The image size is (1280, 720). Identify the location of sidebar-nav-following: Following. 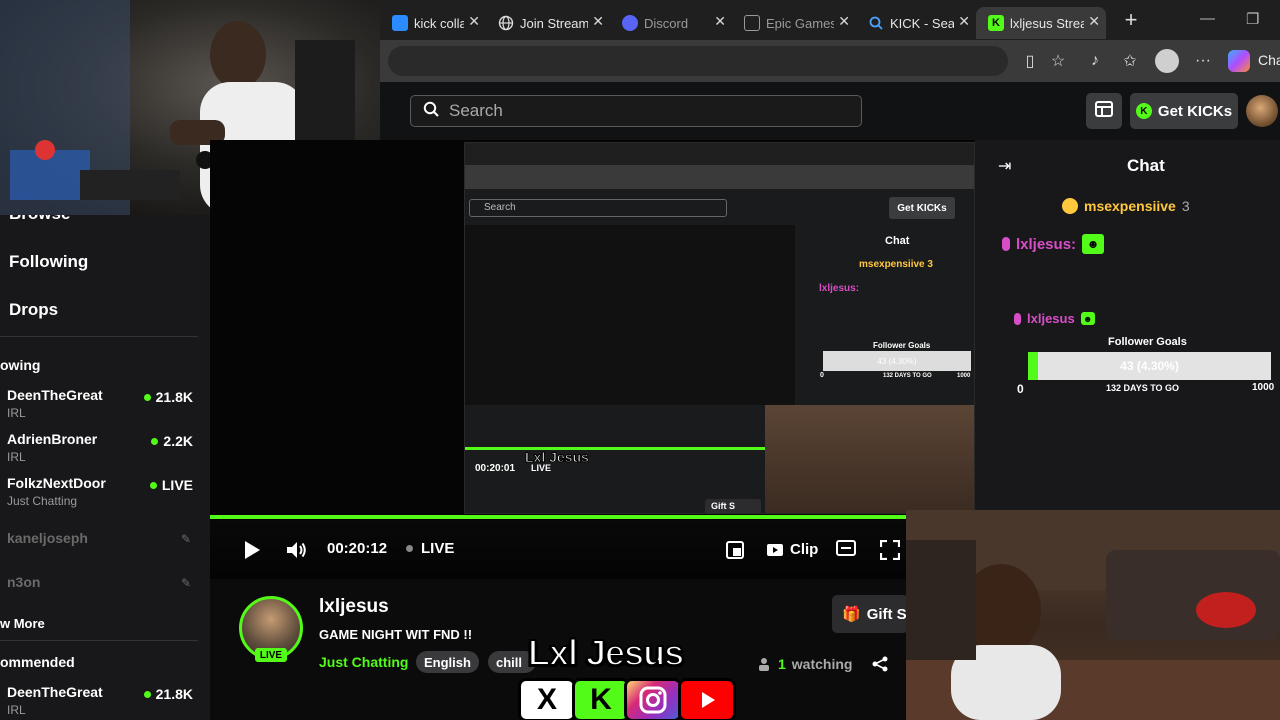
(48, 262).